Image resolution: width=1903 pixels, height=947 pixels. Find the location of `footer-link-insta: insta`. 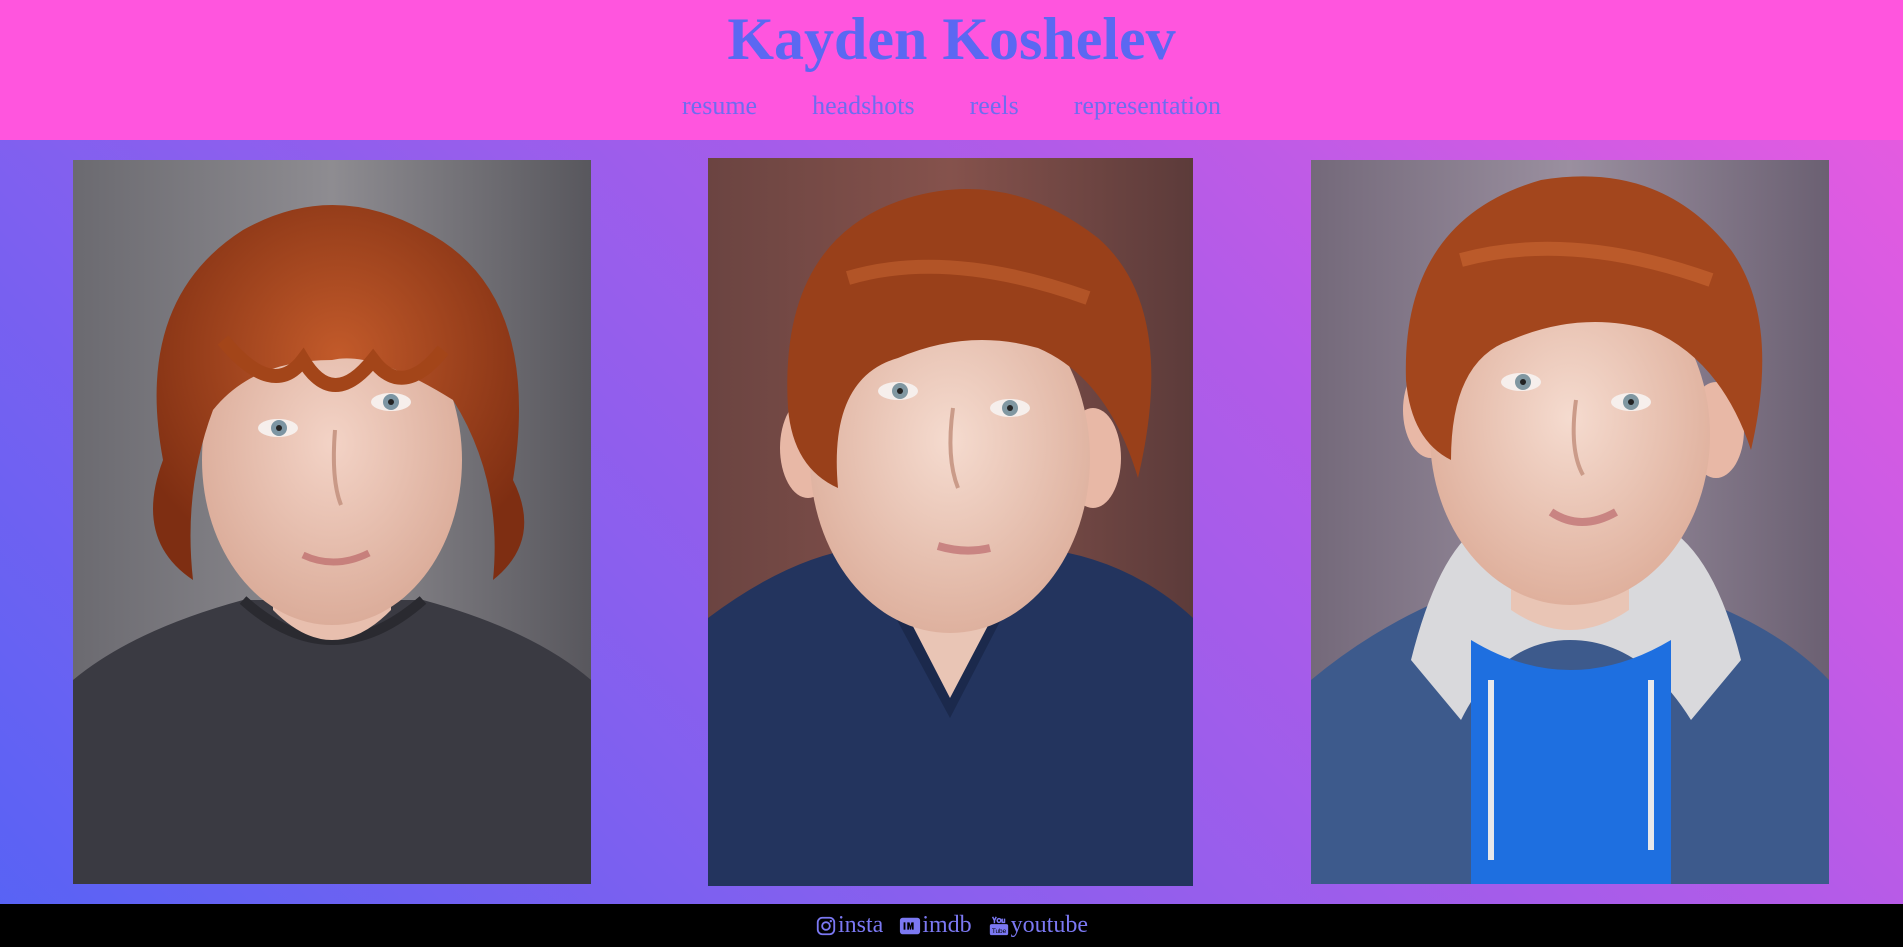

footer-link-insta: insta is located at coordinates (849, 925).